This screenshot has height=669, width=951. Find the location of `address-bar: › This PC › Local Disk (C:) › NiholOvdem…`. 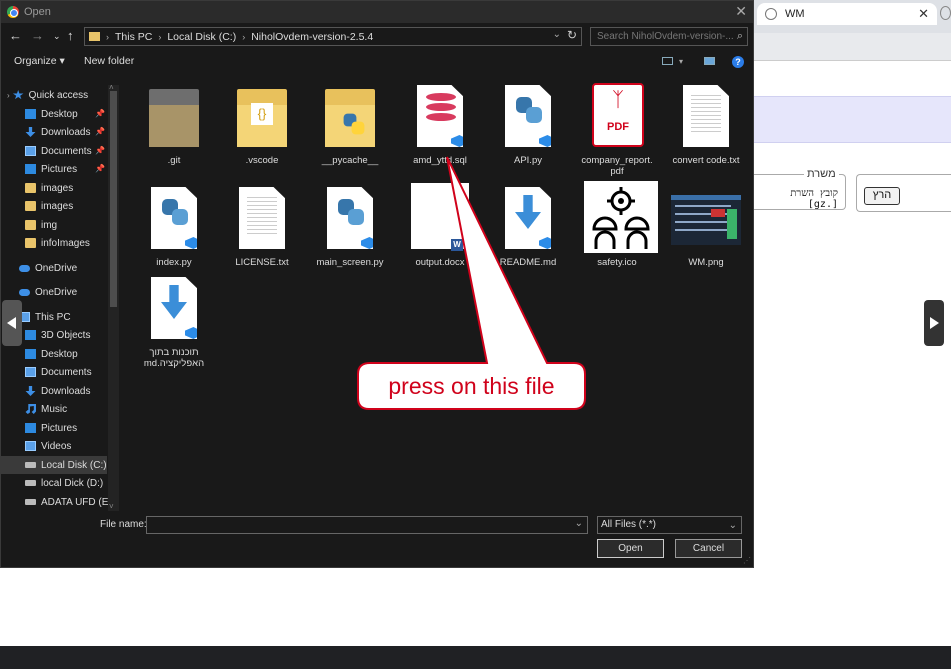

address-bar: › This PC › Local Disk (C:) › NiholOvdem… is located at coordinates (333, 36).